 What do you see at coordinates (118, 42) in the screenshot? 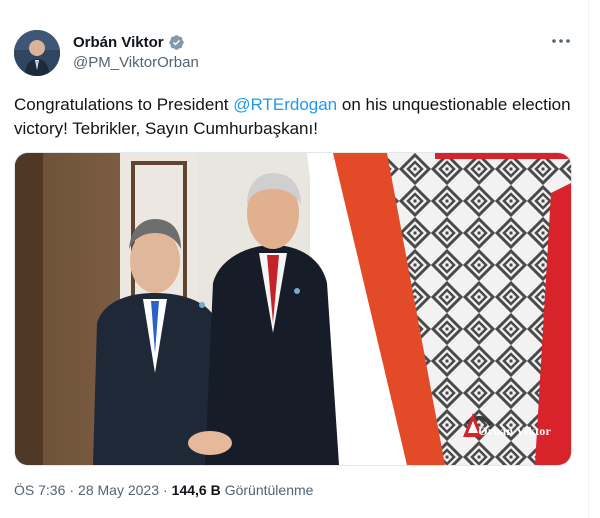
I see `display-name: Orbán Viktor` at bounding box center [118, 42].